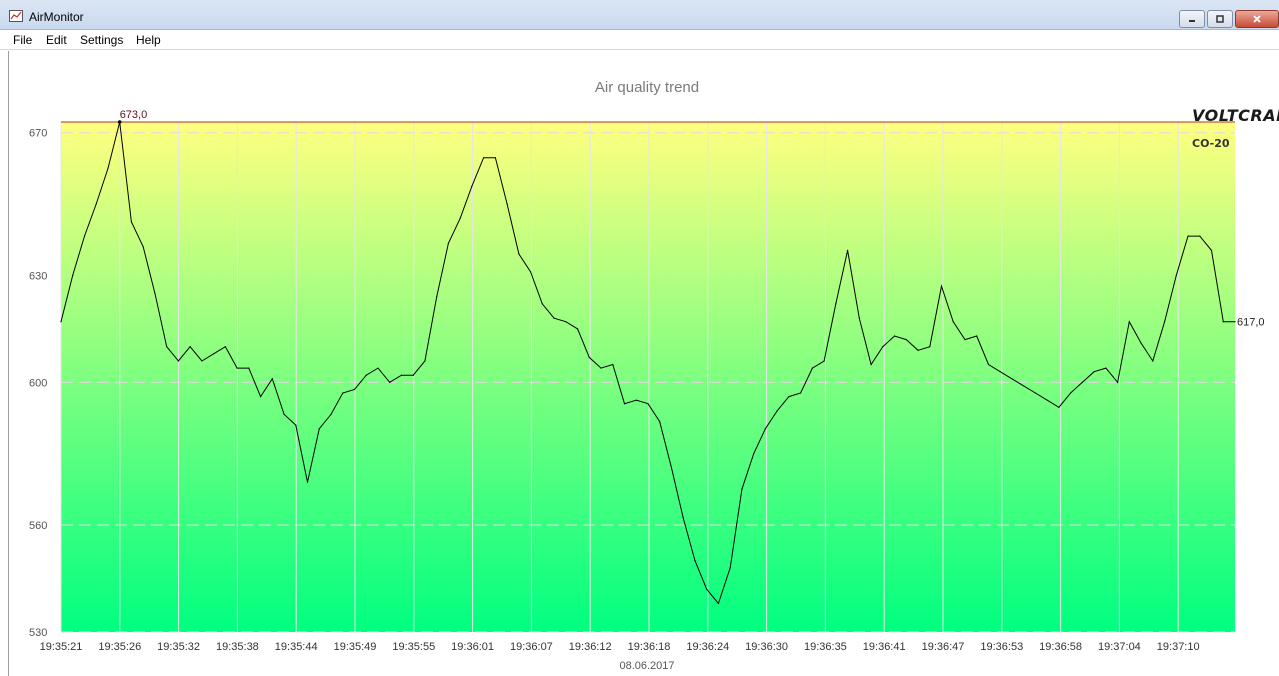  Describe the element at coordinates (119, 647) in the screenshot. I see `x-tick-label: 19:35:26` at that location.